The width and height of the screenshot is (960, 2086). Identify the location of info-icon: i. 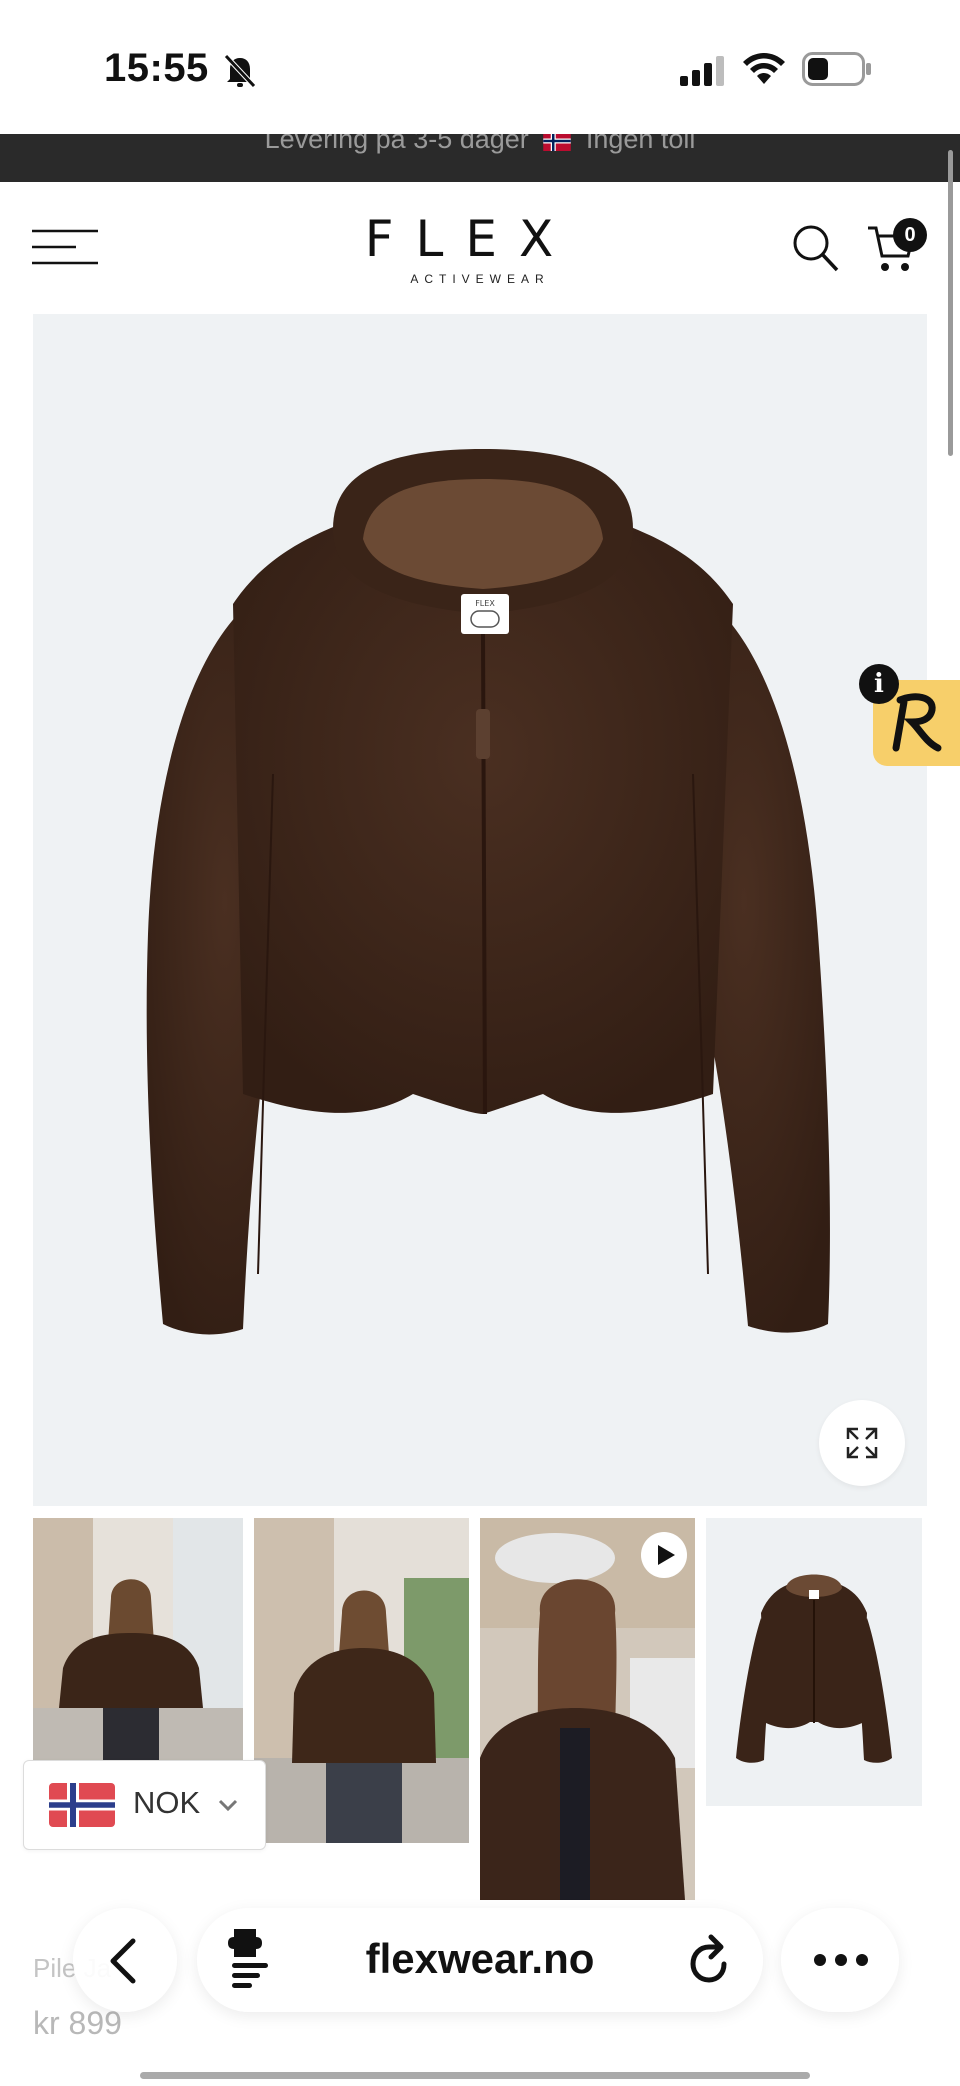
(879, 684).